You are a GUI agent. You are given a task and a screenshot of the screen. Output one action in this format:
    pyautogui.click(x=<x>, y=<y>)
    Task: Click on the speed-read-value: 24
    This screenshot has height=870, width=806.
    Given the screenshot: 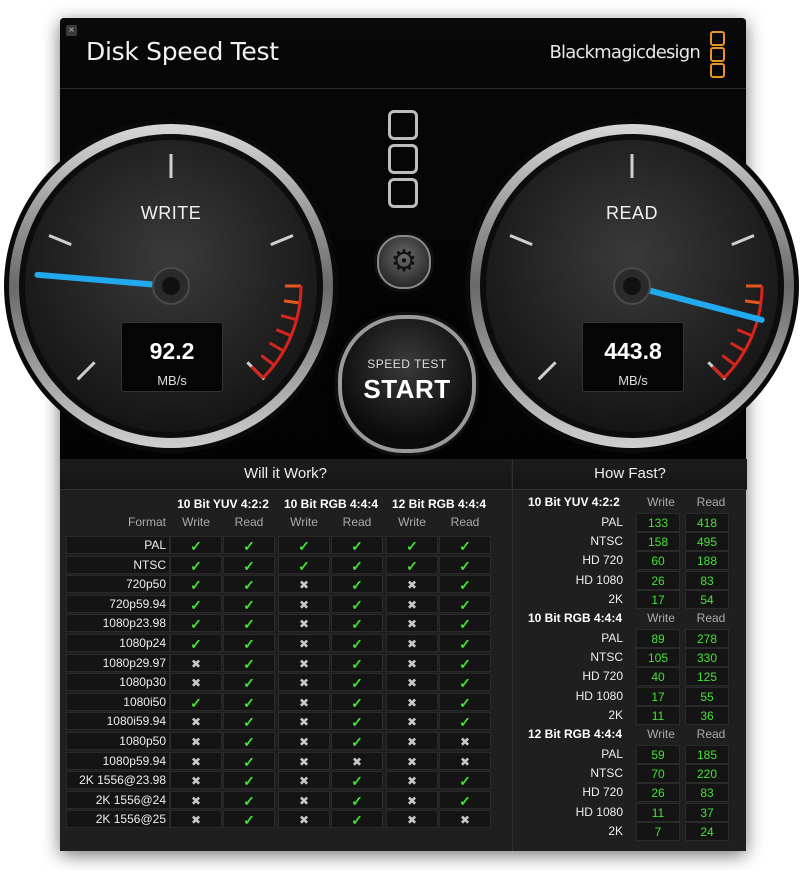 What is the action you would take?
    pyautogui.click(x=707, y=831)
    